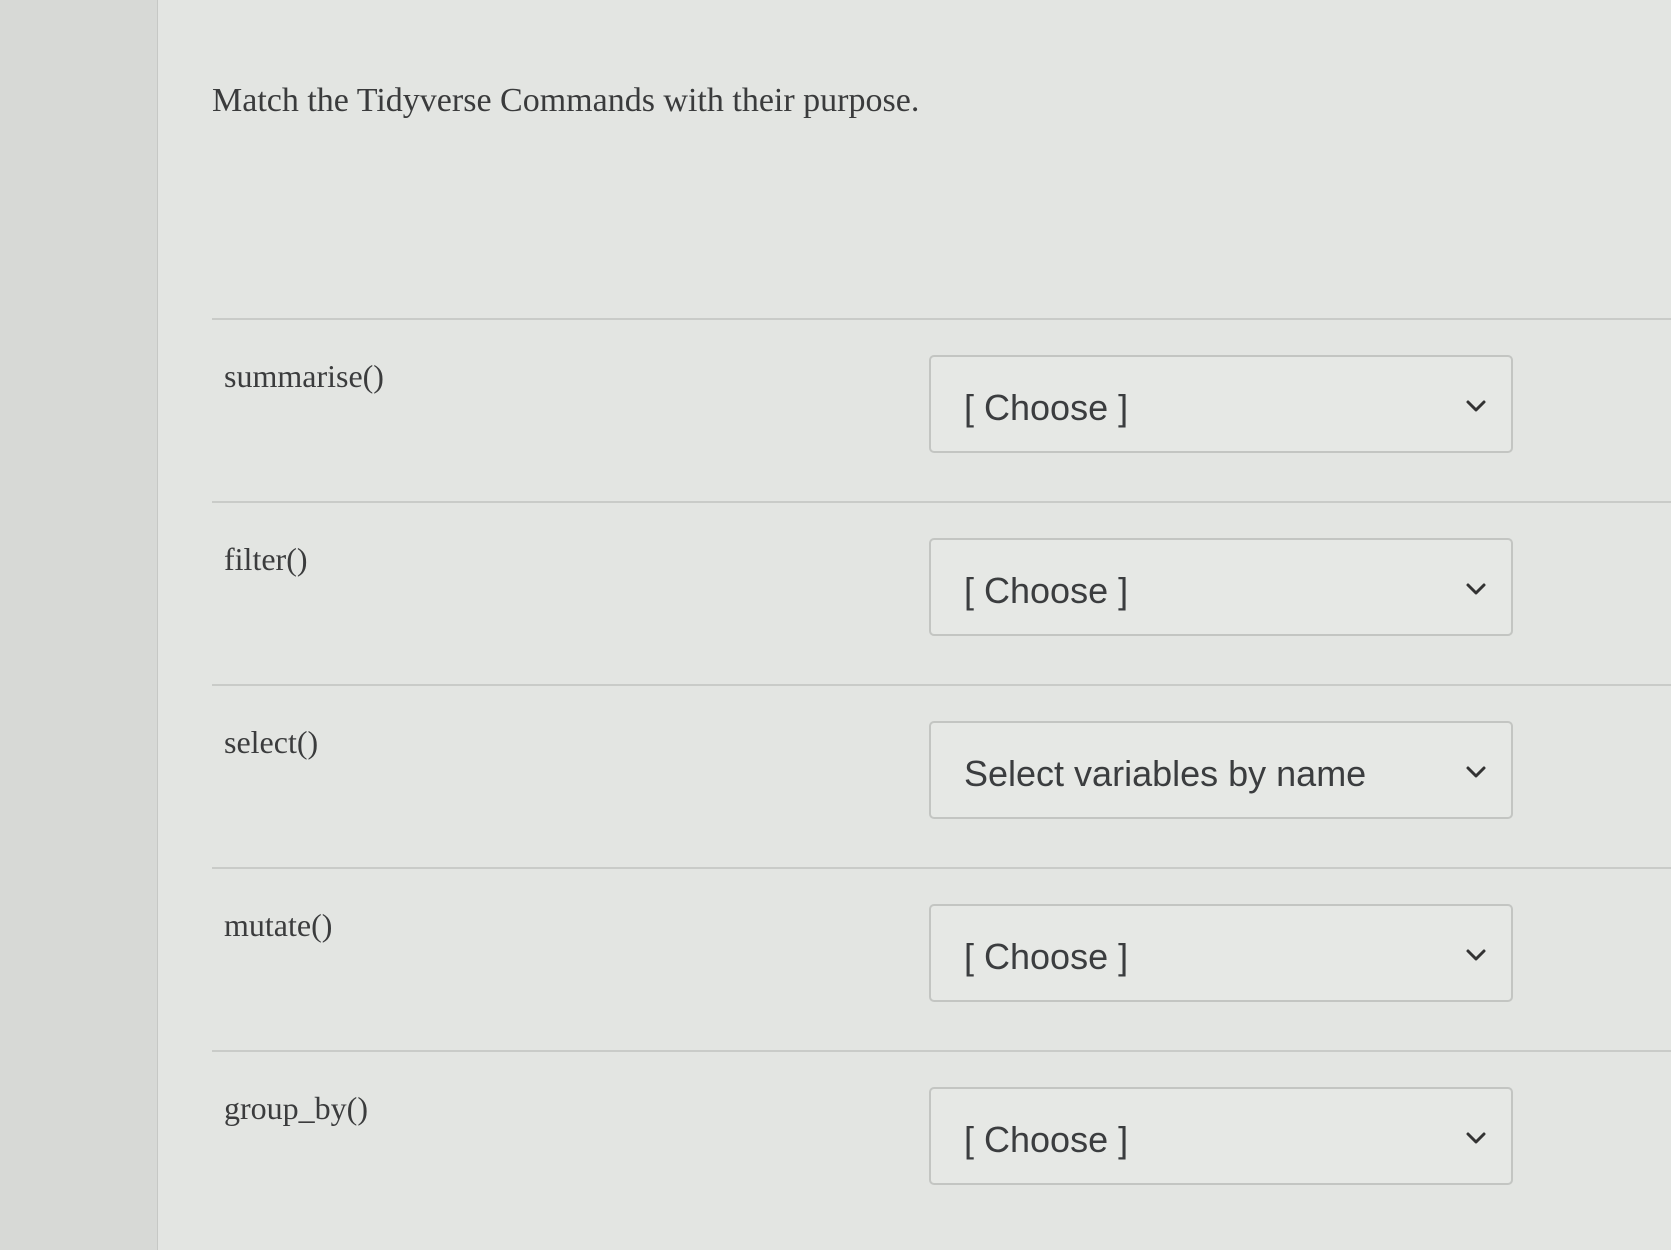 The width and height of the screenshot is (1671, 1250). I want to click on command-label-select: select(), so click(271, 742).